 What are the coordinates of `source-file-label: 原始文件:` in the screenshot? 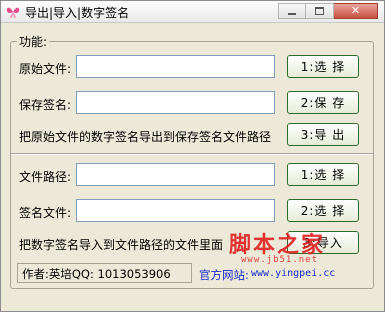 It's located at (45, 69).